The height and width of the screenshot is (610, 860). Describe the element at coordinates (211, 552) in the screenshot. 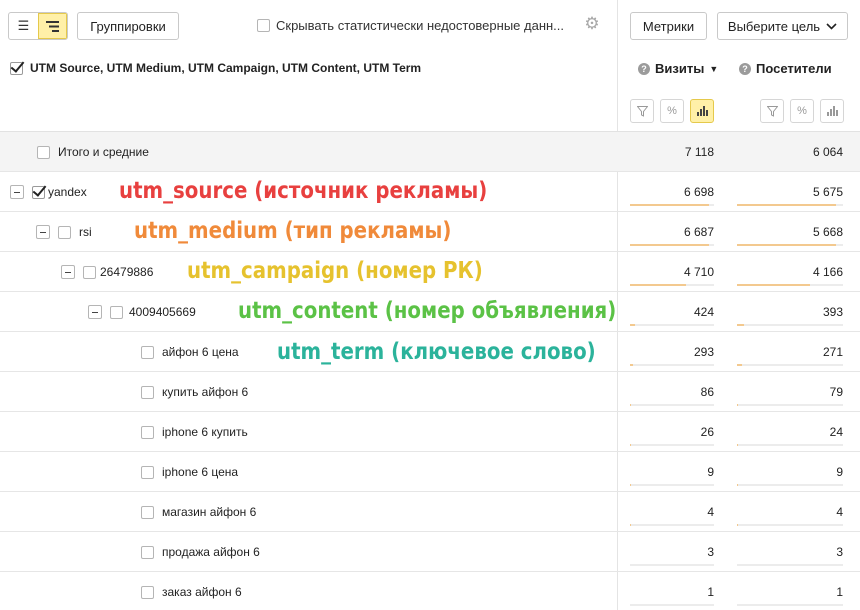

I see `row-label: продажа айфон 6` at that location.